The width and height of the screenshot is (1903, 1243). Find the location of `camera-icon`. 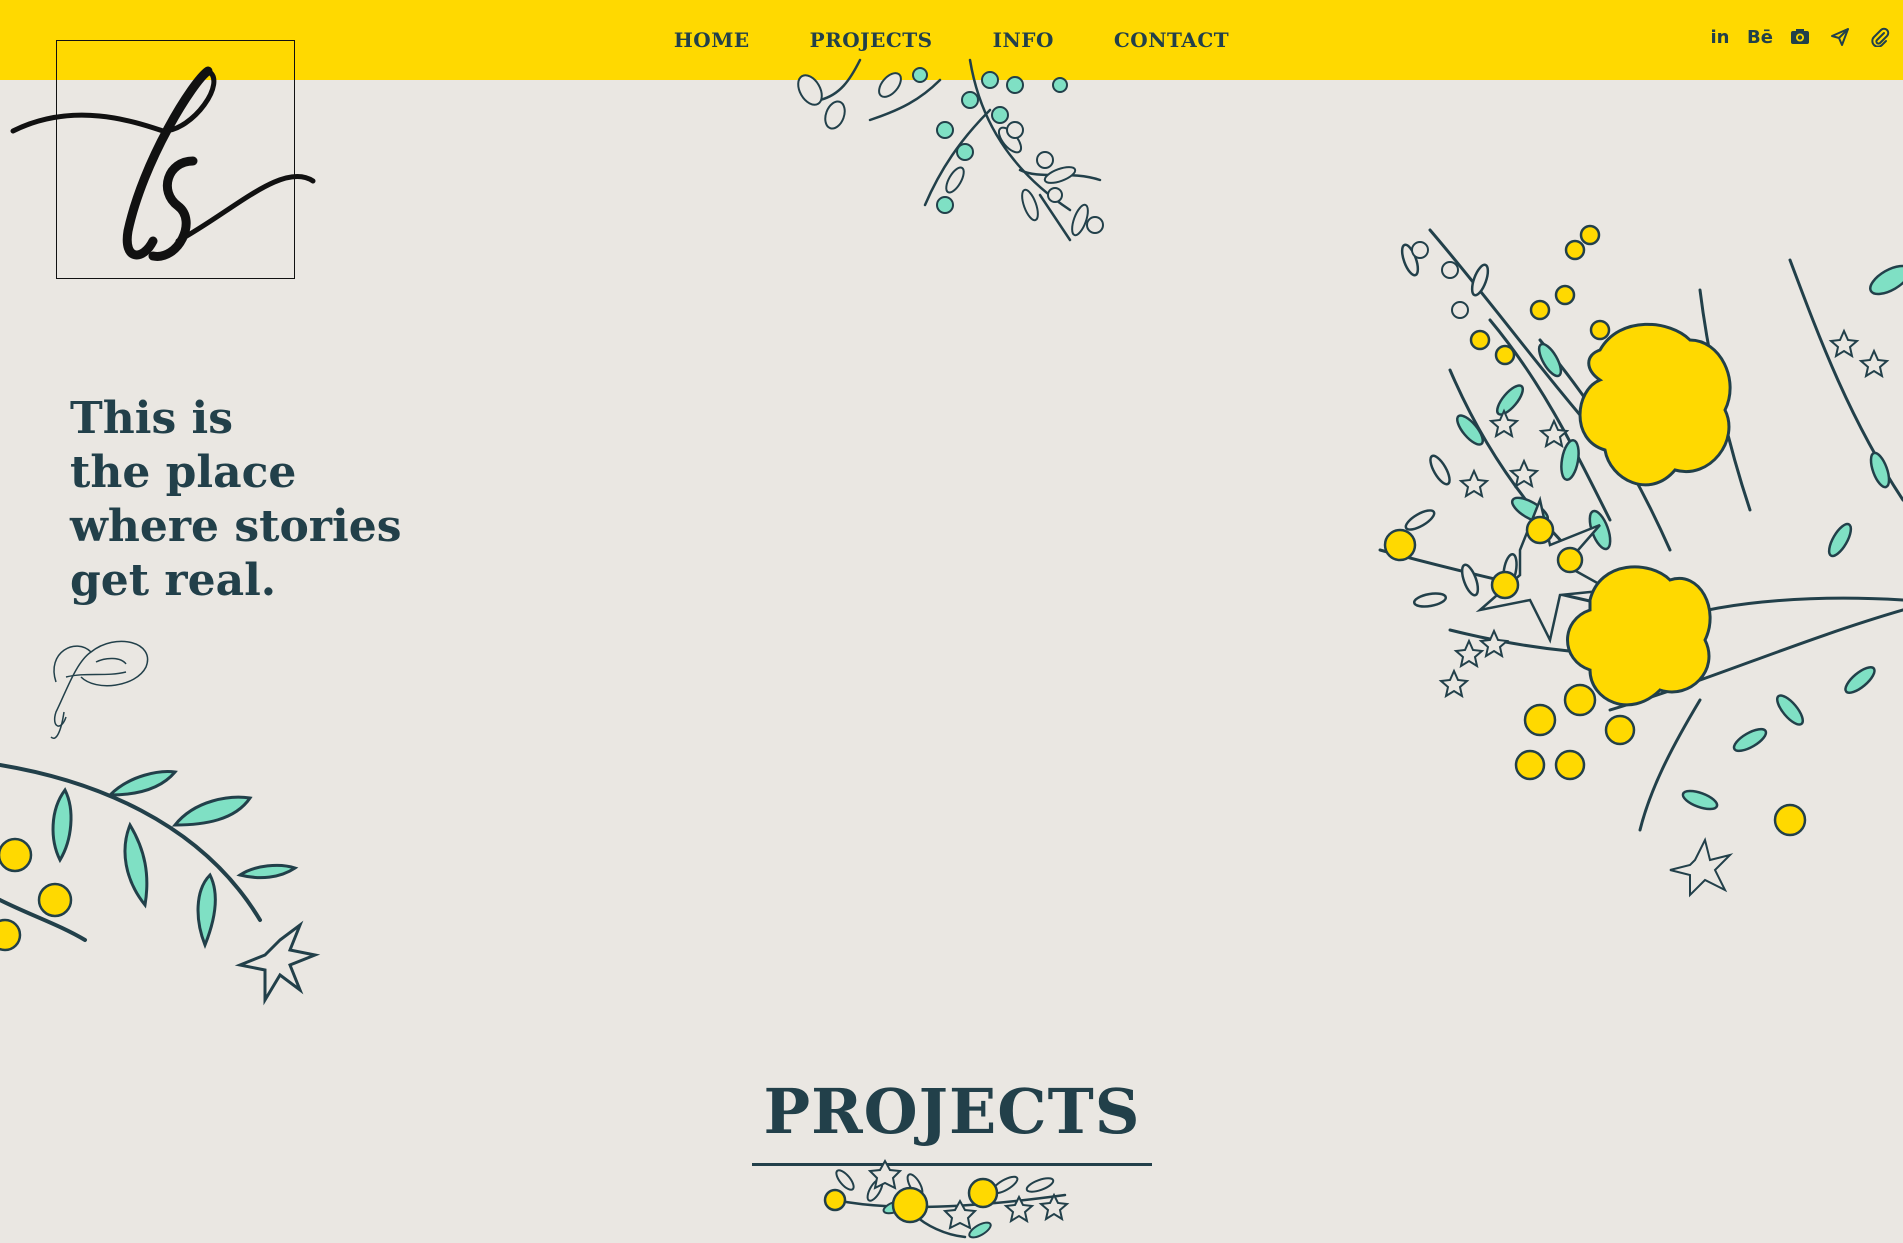

camera-icon is located at coordinates (1800, 37).